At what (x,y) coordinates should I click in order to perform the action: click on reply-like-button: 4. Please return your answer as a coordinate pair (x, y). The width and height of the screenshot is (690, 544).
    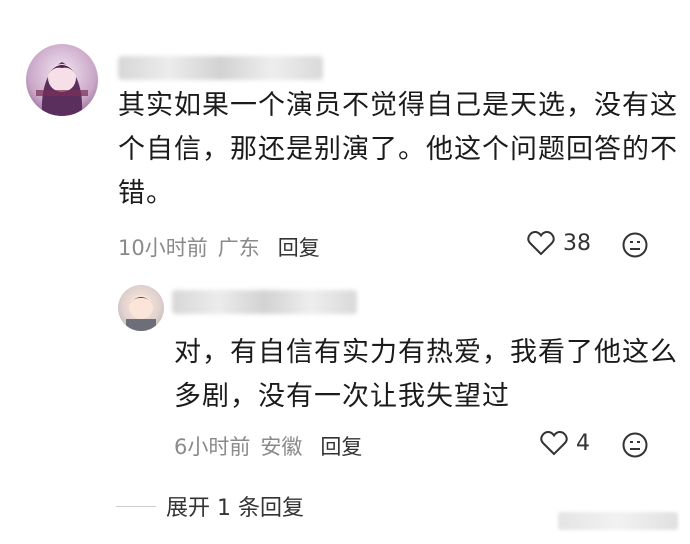
    Looking at the image, I should click on (565, 443).